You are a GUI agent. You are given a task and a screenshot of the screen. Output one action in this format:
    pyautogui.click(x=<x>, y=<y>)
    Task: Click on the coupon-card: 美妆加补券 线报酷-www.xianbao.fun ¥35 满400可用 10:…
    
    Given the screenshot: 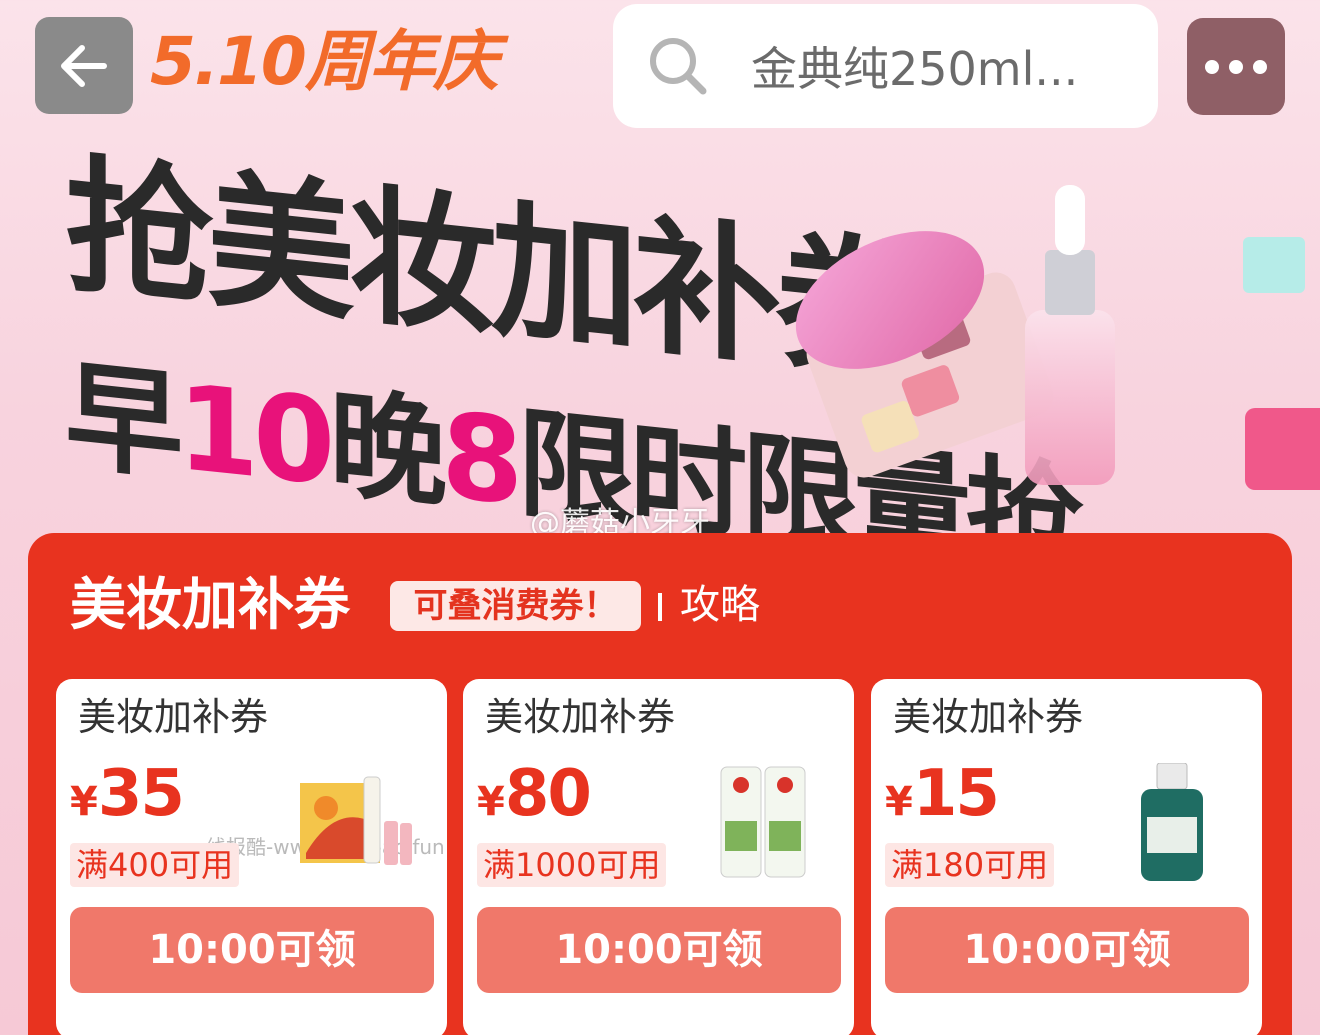 What is the action you would take?
    pyautogui.click(x=251, y=857)
    